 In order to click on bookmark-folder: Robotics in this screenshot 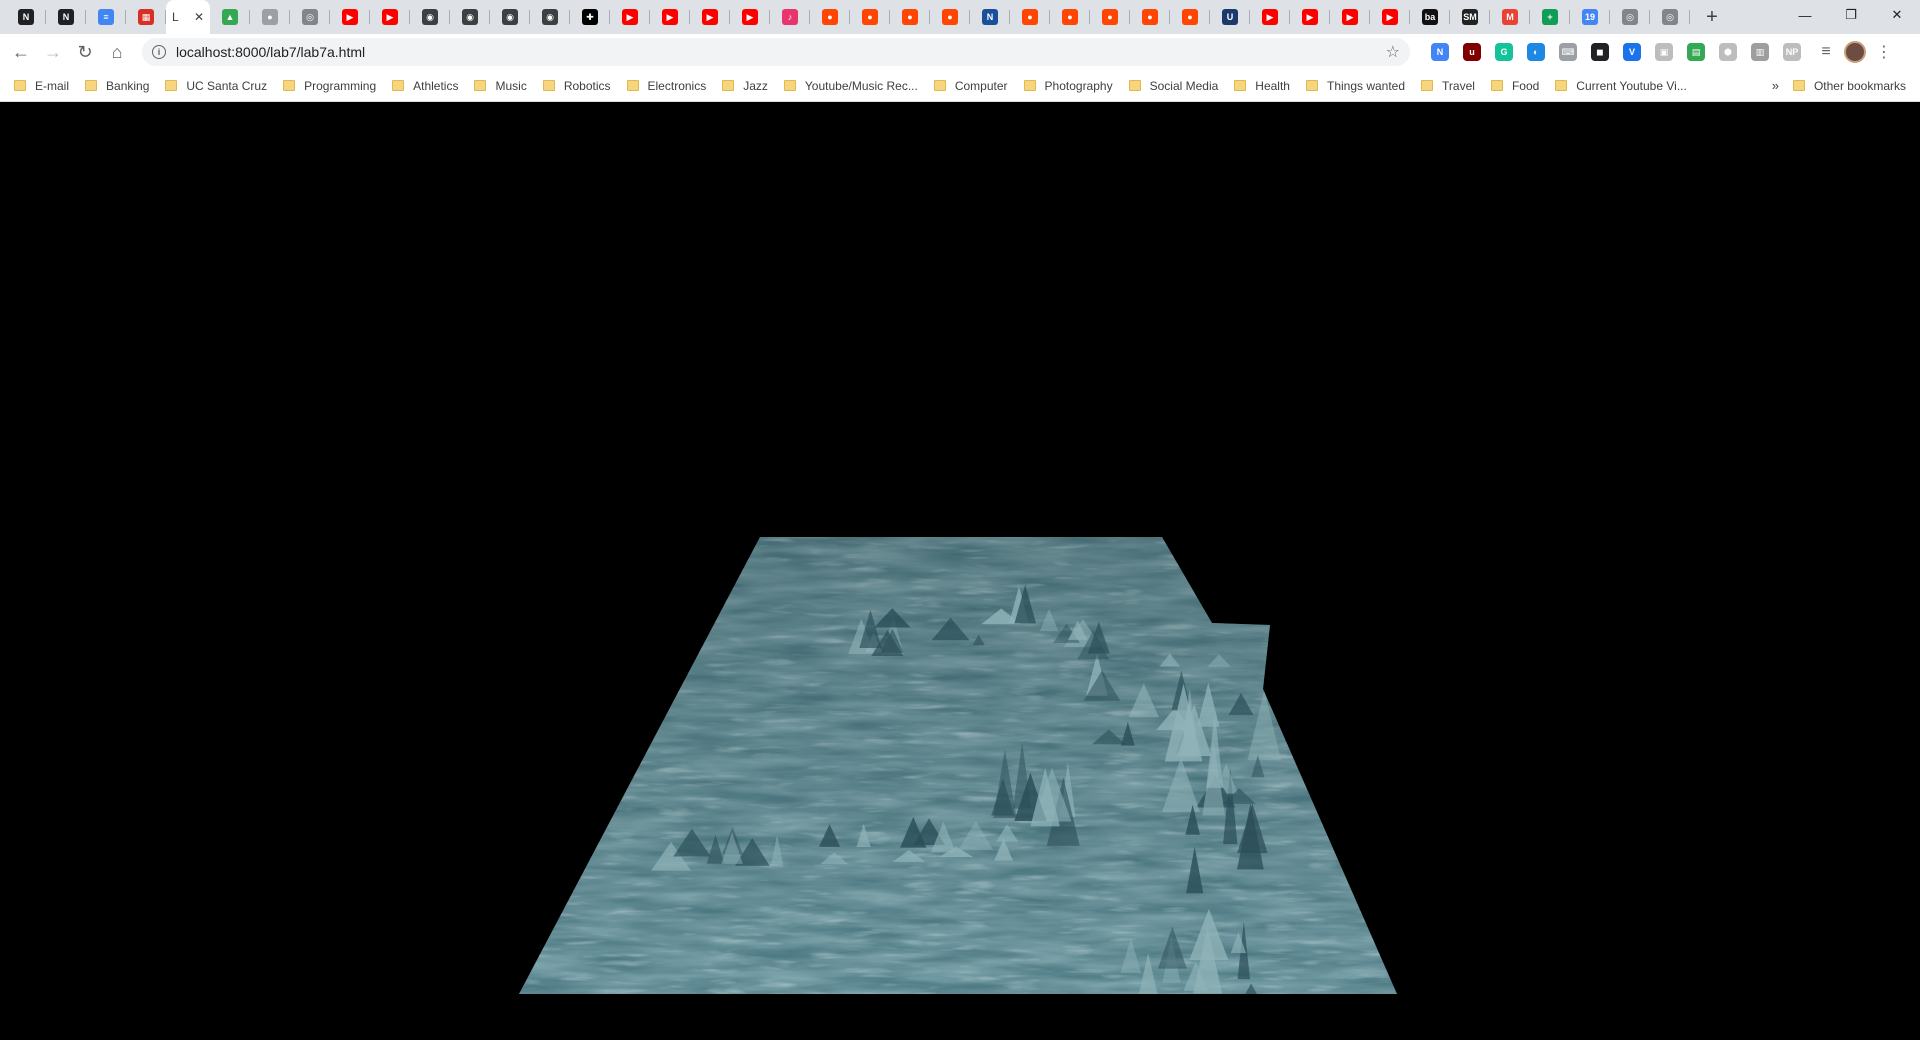, I will do `click(576, 86)`.